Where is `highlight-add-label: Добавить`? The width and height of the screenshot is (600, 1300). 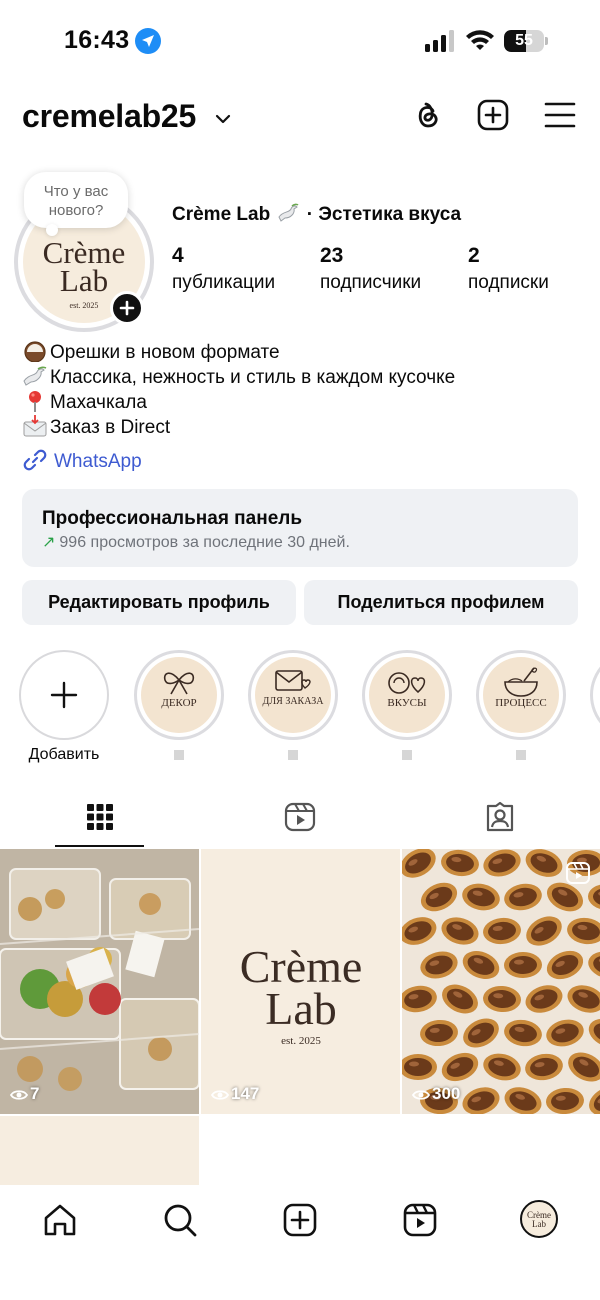 highlight-add-label: Добавить is located at coordinates (64, 754).